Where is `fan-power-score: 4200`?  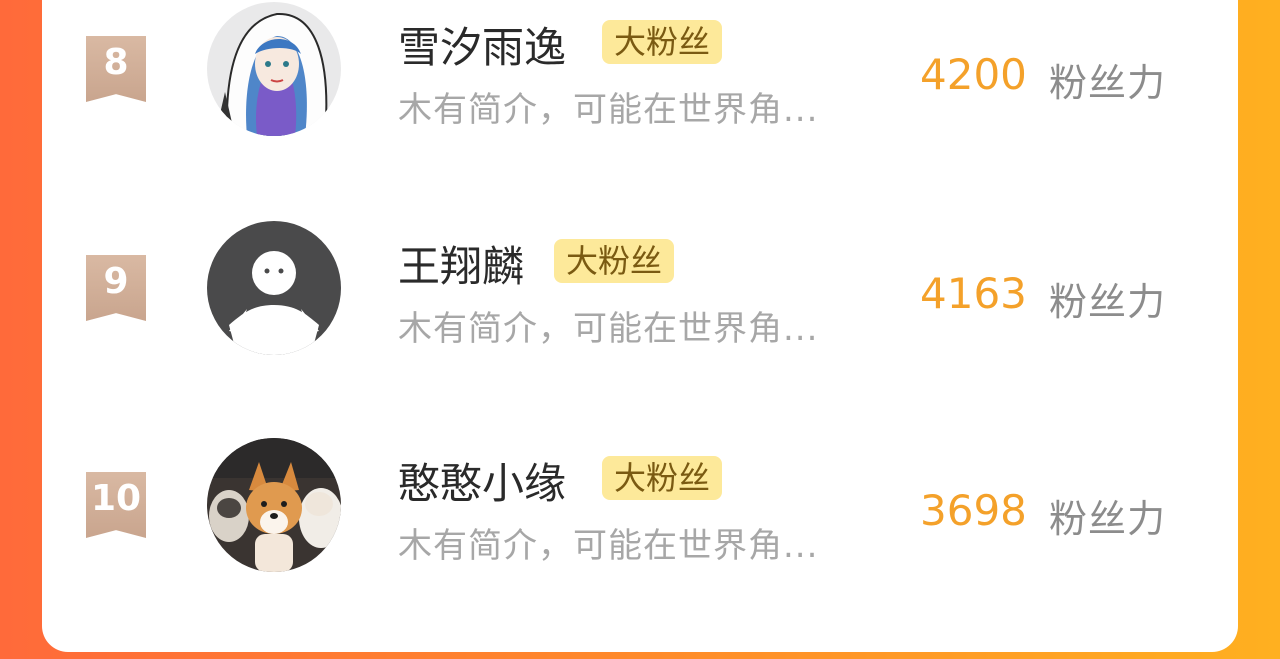 fan-power-score: 4200 is located at coordinates (973, 74).